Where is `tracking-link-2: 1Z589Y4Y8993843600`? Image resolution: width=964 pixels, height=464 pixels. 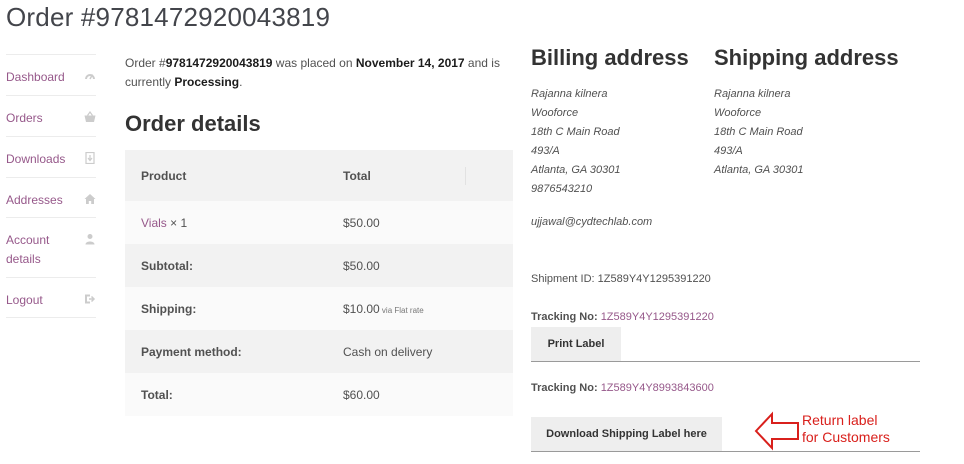 tracking-link-2: 1Z589Y4Y8993843600 is located at coordinates (657, 388).